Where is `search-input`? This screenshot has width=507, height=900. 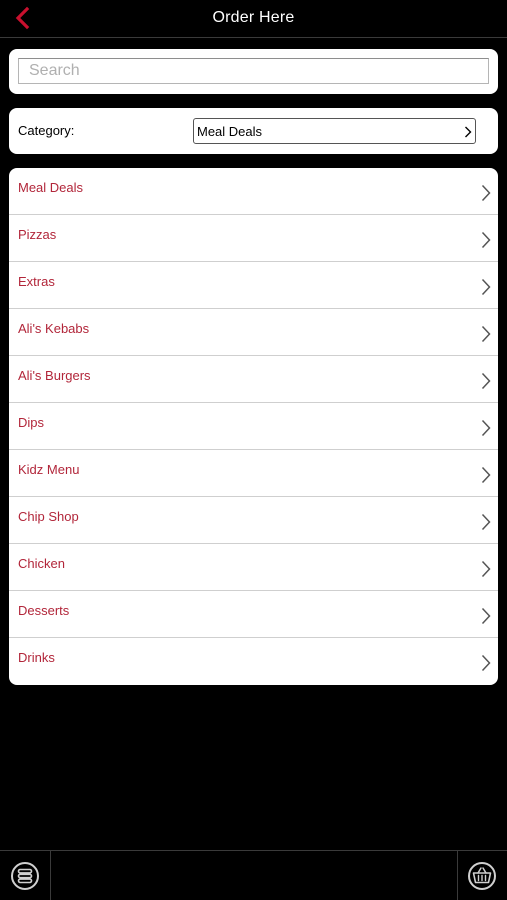 search-input is located at coordinates (253, 71).